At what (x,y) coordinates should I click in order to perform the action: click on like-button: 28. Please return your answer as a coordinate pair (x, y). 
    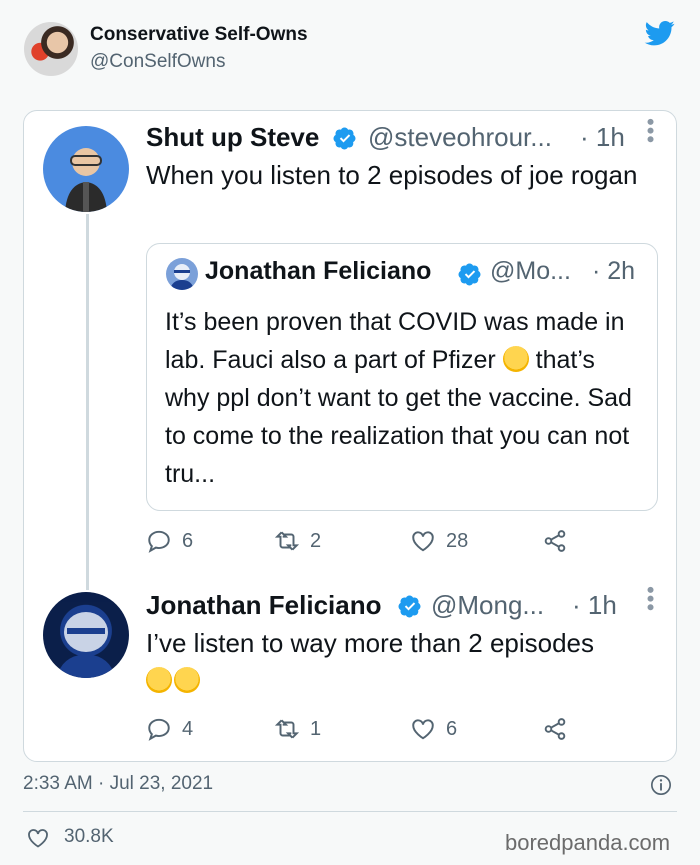
    Looking at the image, I should click on (439, 541).